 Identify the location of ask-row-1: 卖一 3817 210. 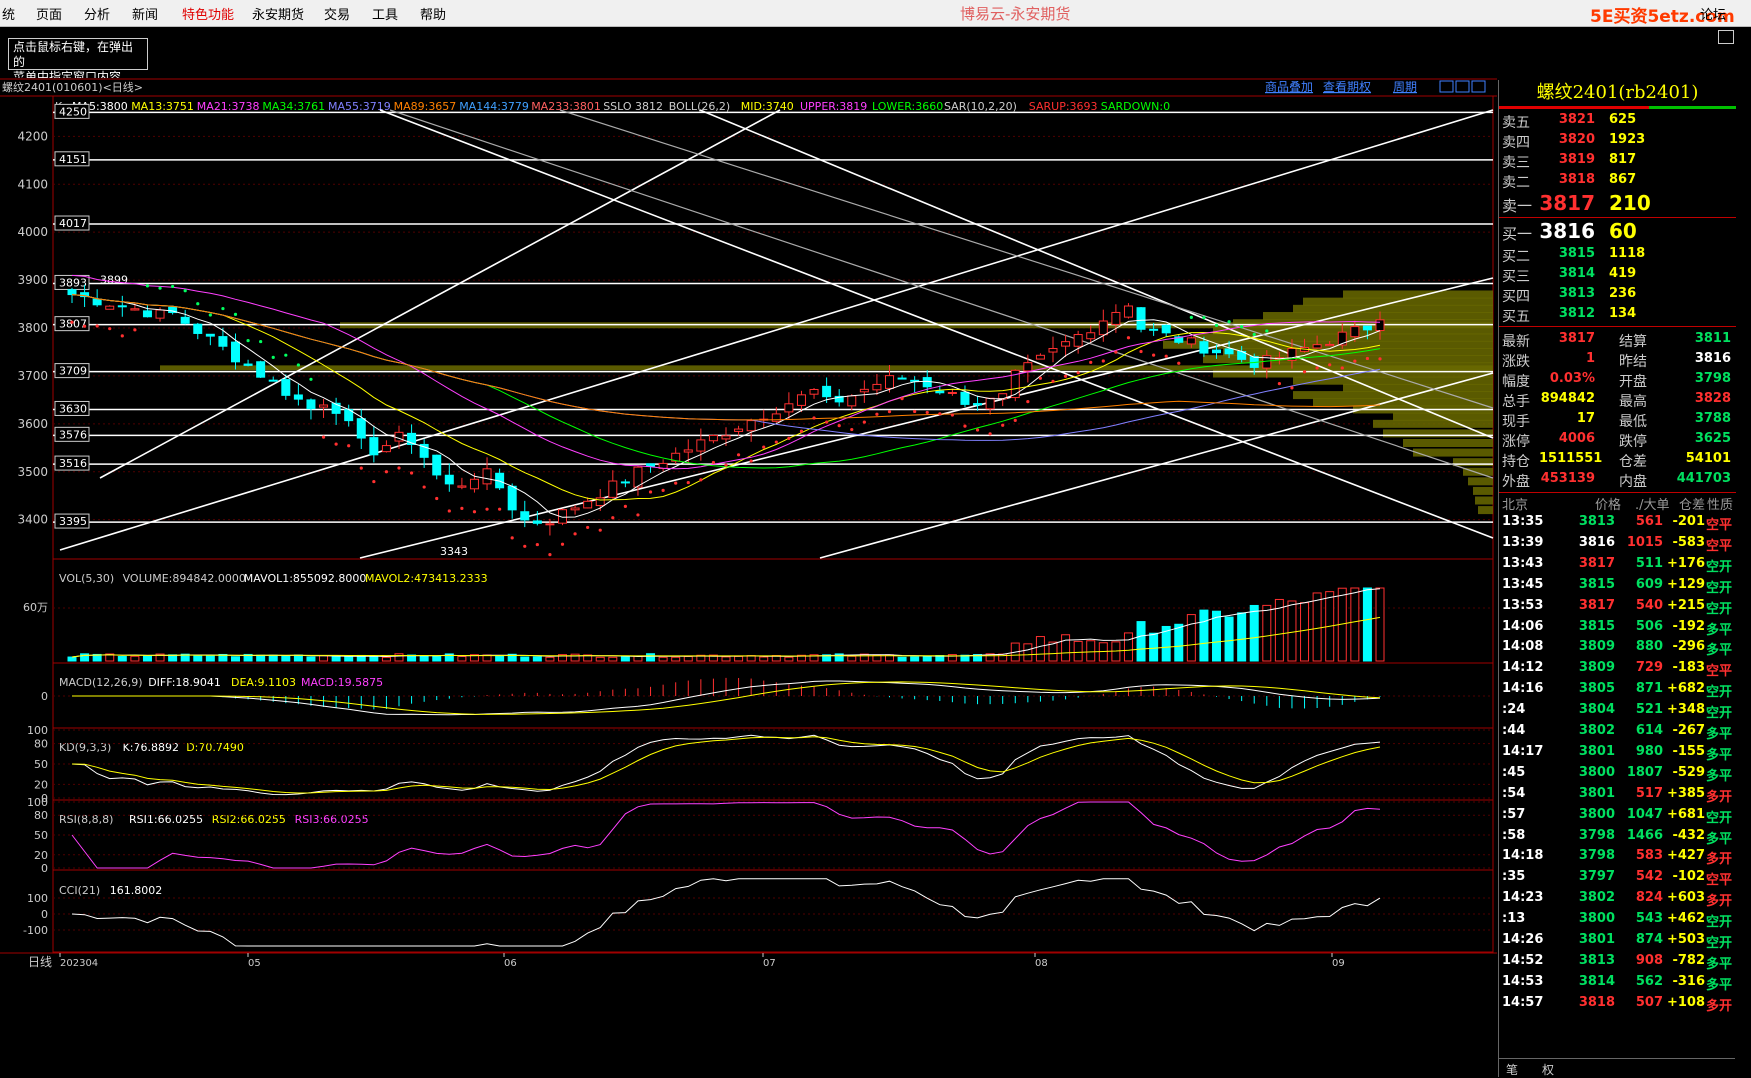
(1617, 203).